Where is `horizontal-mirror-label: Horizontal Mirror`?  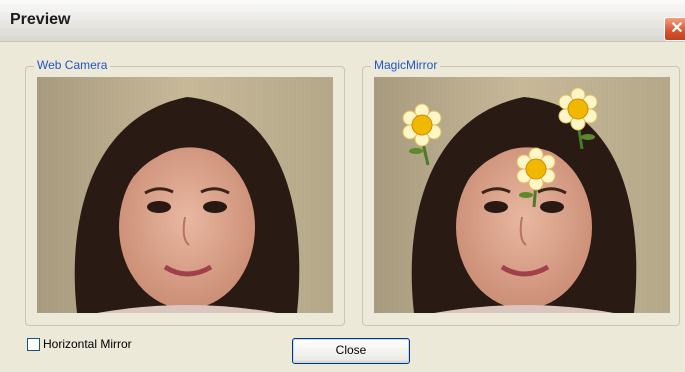 horizontal-mirror-label: Horizontal Mirror is located at coordinates (87, 344).